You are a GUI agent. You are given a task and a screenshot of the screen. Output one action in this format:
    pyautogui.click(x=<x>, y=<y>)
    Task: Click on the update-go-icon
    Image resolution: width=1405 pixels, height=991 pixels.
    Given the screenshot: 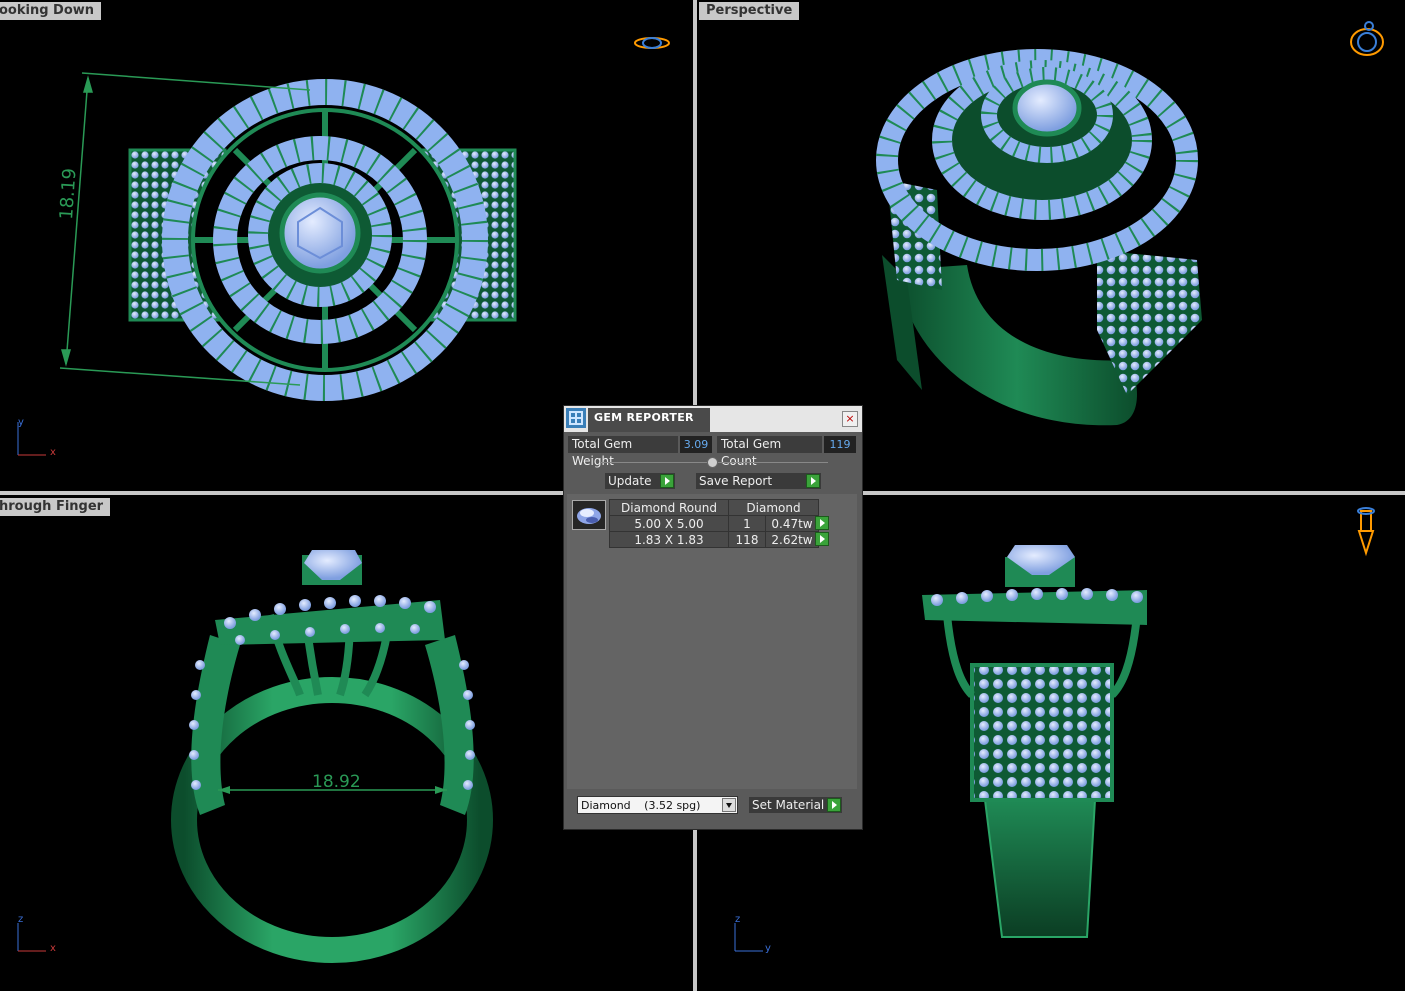 What is the action you would take?
    pyautogui.click(x=667, y=481)
    